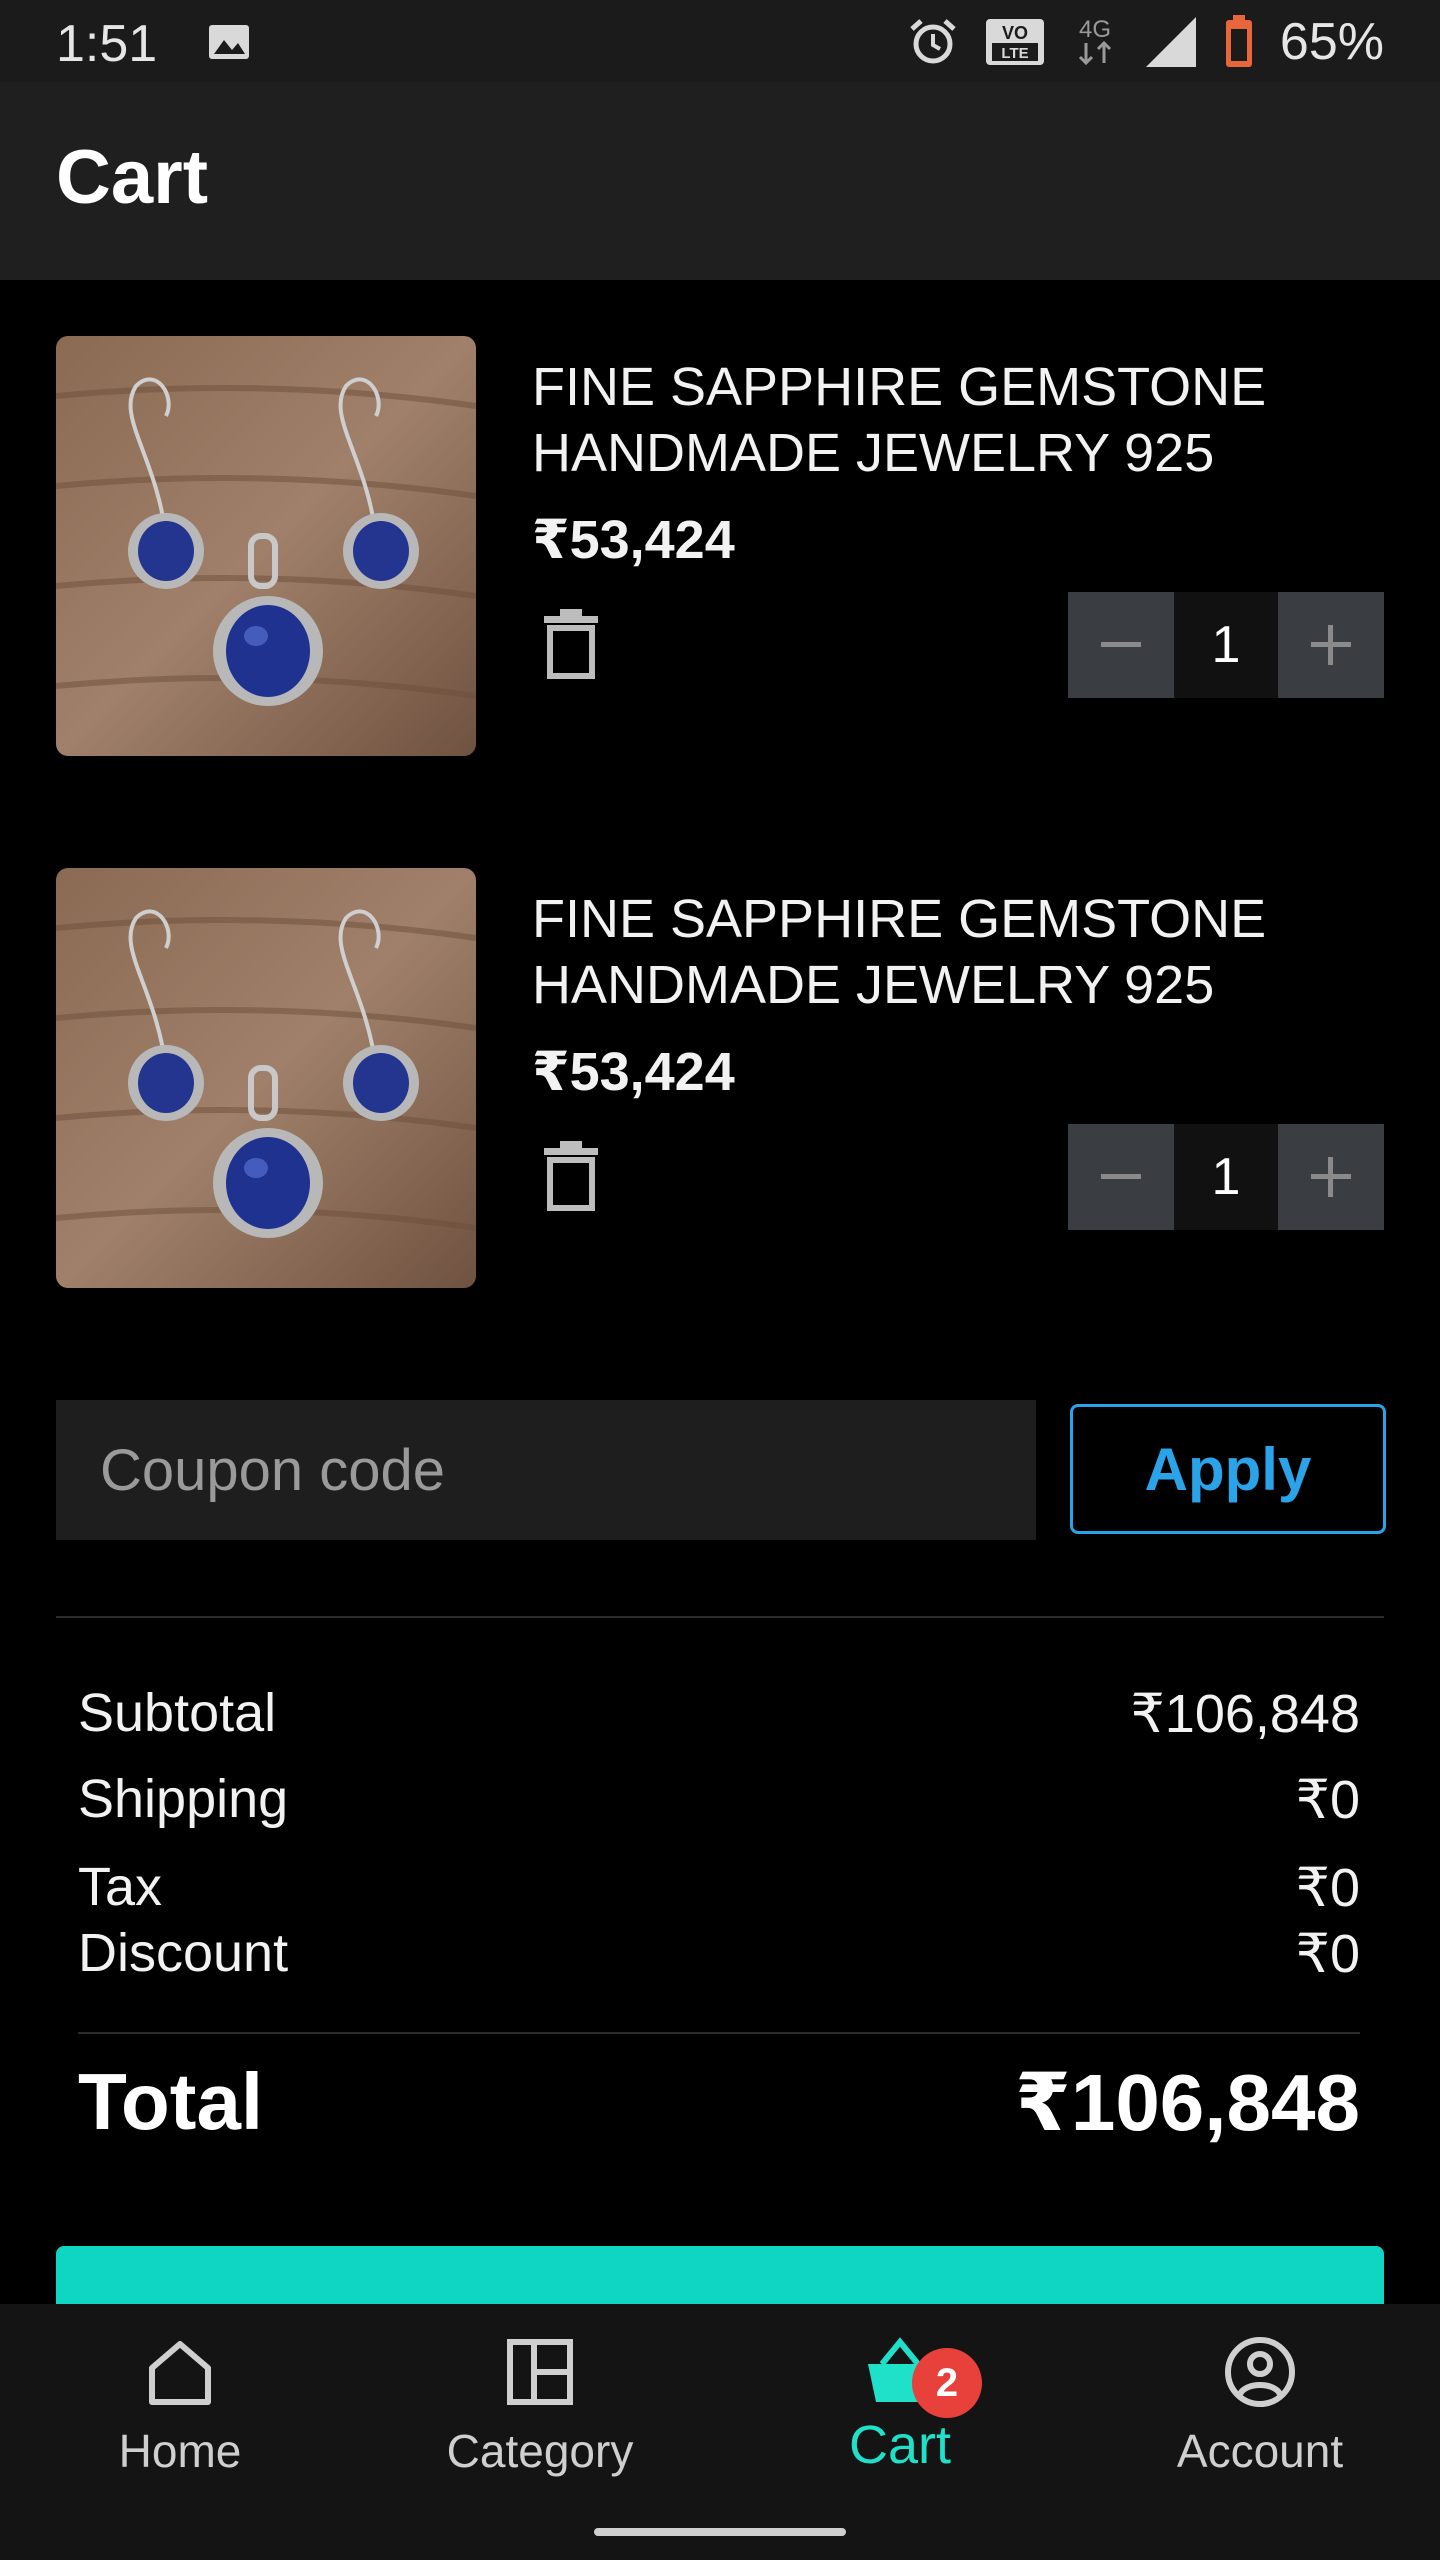 The image size is (1440, 2560). Describe the element at coordinates (1170, 42) in the screenshot. I see `signal-icon` at that location.